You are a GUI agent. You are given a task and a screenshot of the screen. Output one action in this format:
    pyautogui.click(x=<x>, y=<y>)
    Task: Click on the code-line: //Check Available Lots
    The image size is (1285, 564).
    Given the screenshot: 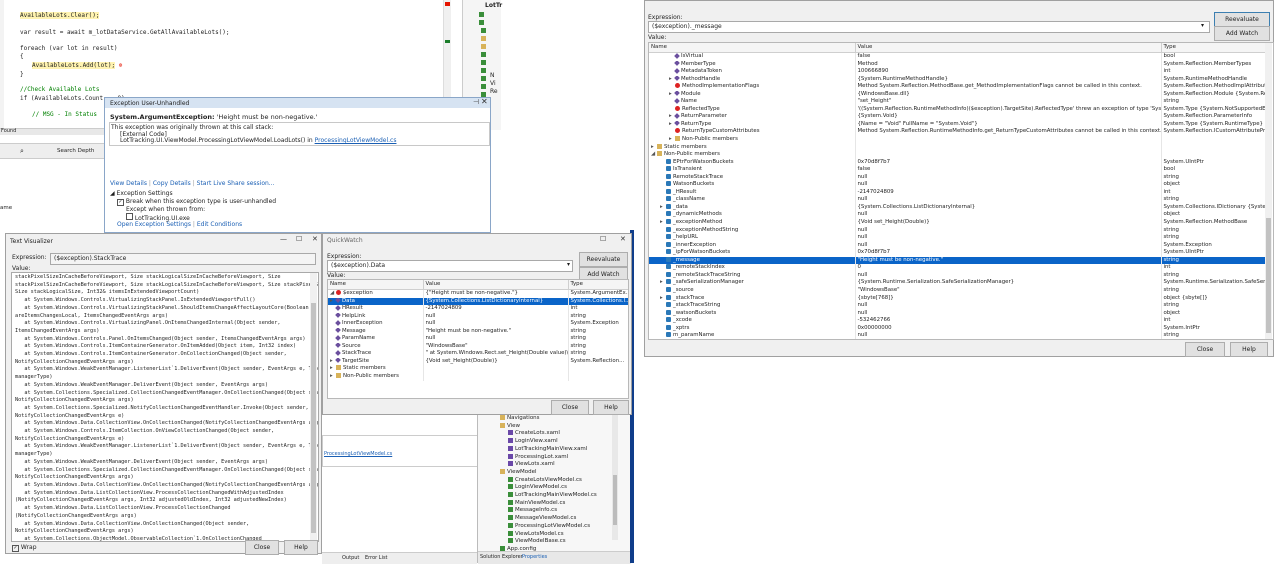 What is the action you would take?
    pyautogui.click(x=59, y=89)
    